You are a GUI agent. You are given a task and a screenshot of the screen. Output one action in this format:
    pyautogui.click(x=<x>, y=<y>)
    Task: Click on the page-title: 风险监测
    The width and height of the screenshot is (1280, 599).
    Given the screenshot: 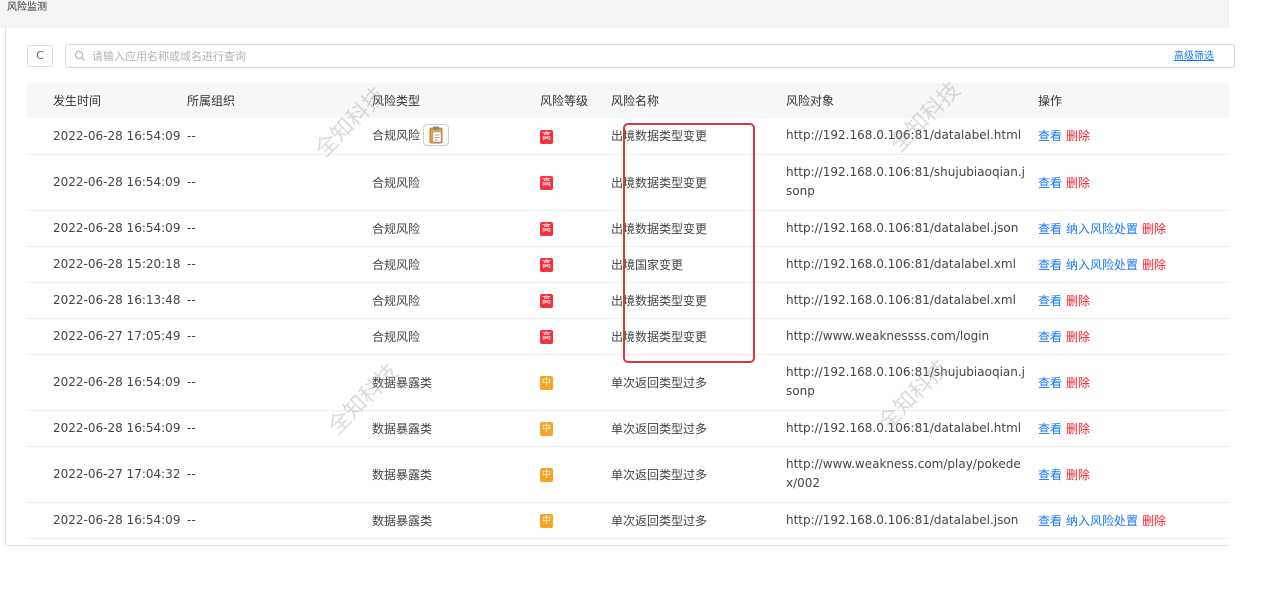 What is the action you would take?
    pyautogui.click(x=27, y=7)
    